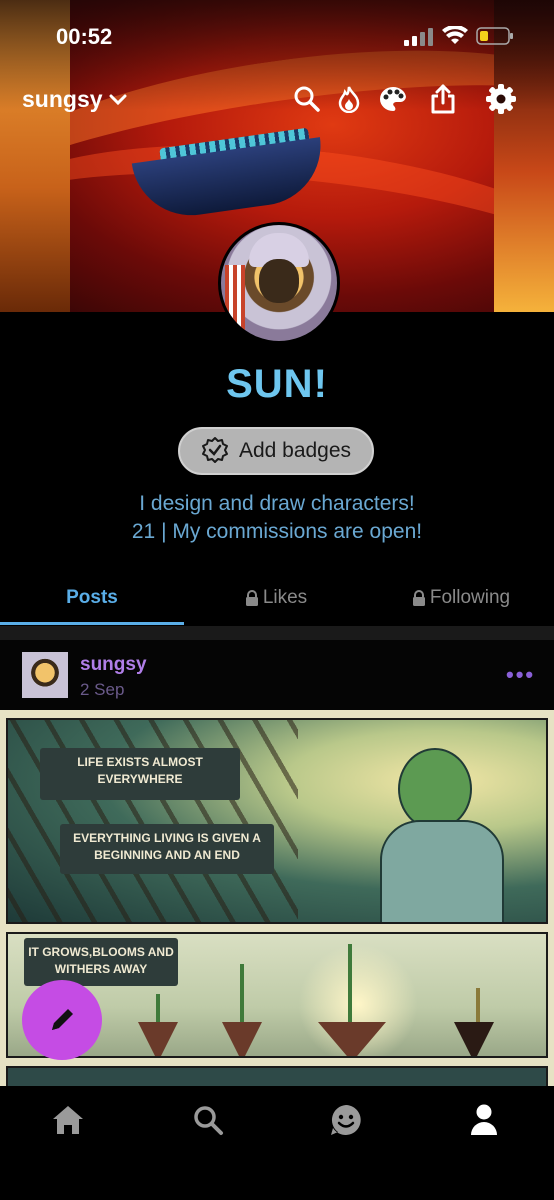 The width and height of the screenshot is (554, 1200). I want to click on nav-home, so click(68, 1120).